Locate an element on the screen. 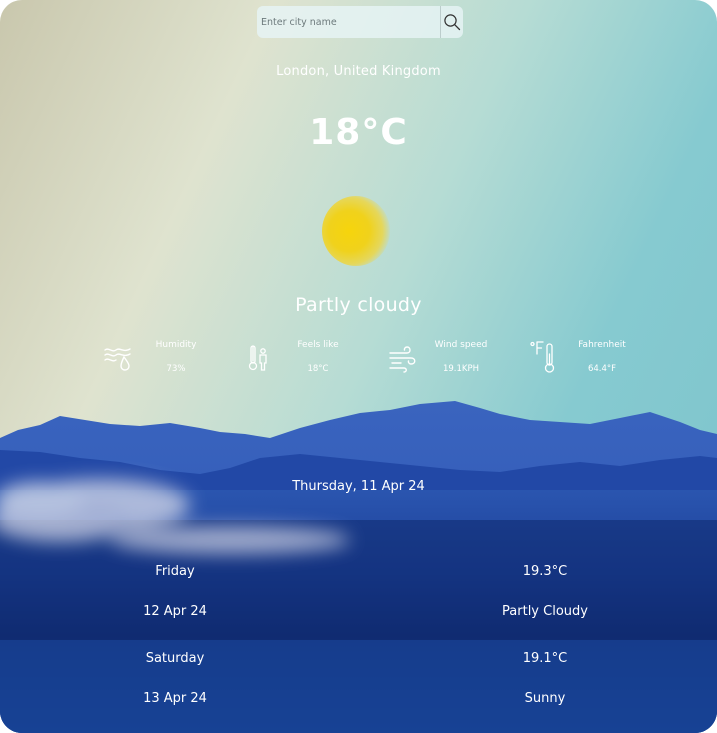 This screenshot has height=733, width=717. current-temperature: 18°C is located at coordinates (358, 132).